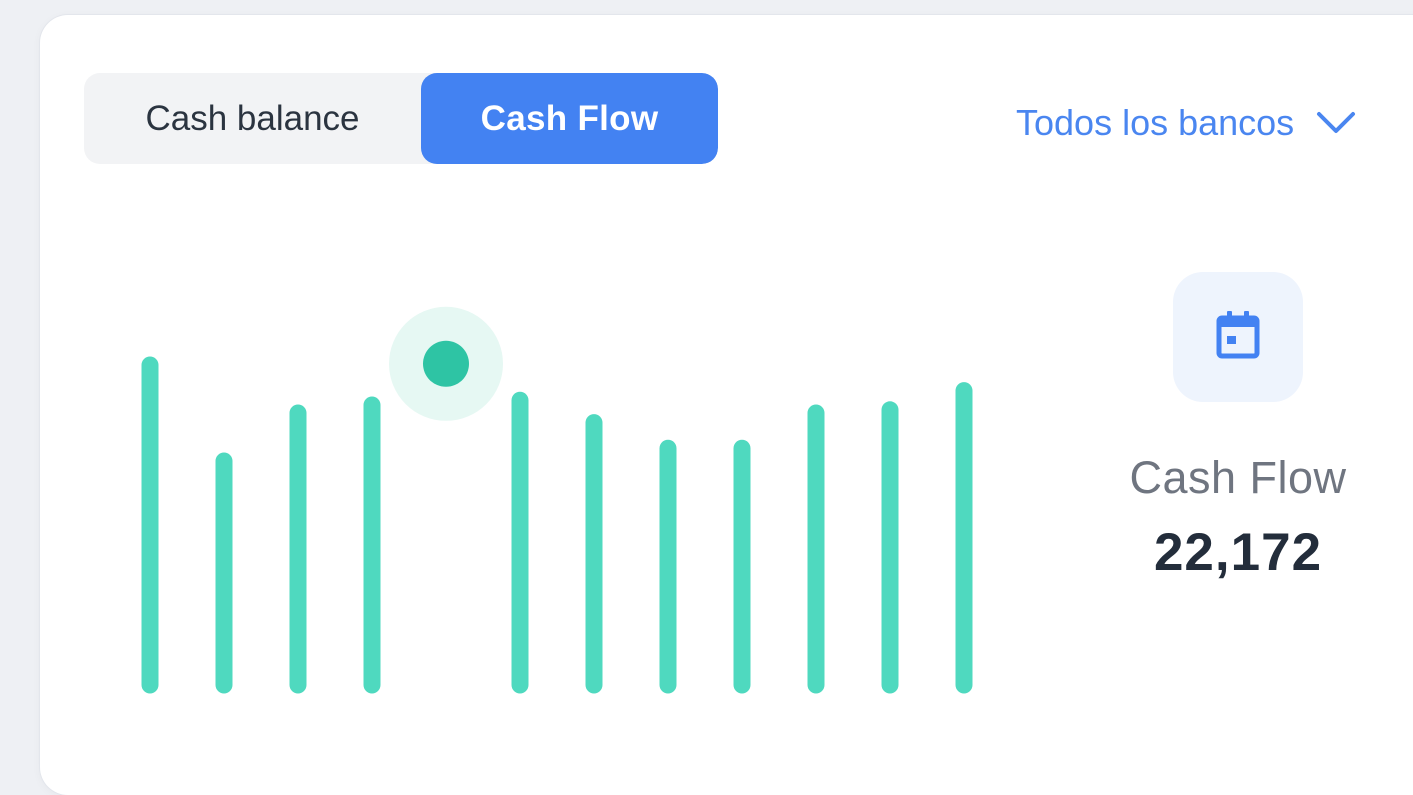 Image resolution: width=1413 pixels, height=795 pixels. I want to click on view-toggle: Cash balance Cash Flow, so click(401, 118).